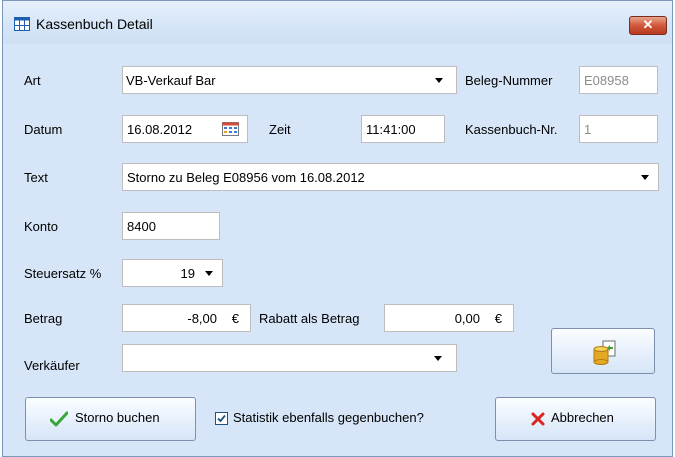 The width and height of the screenshot is (675, 457). I want to click on betrag-currency: €, so click(235, 318).